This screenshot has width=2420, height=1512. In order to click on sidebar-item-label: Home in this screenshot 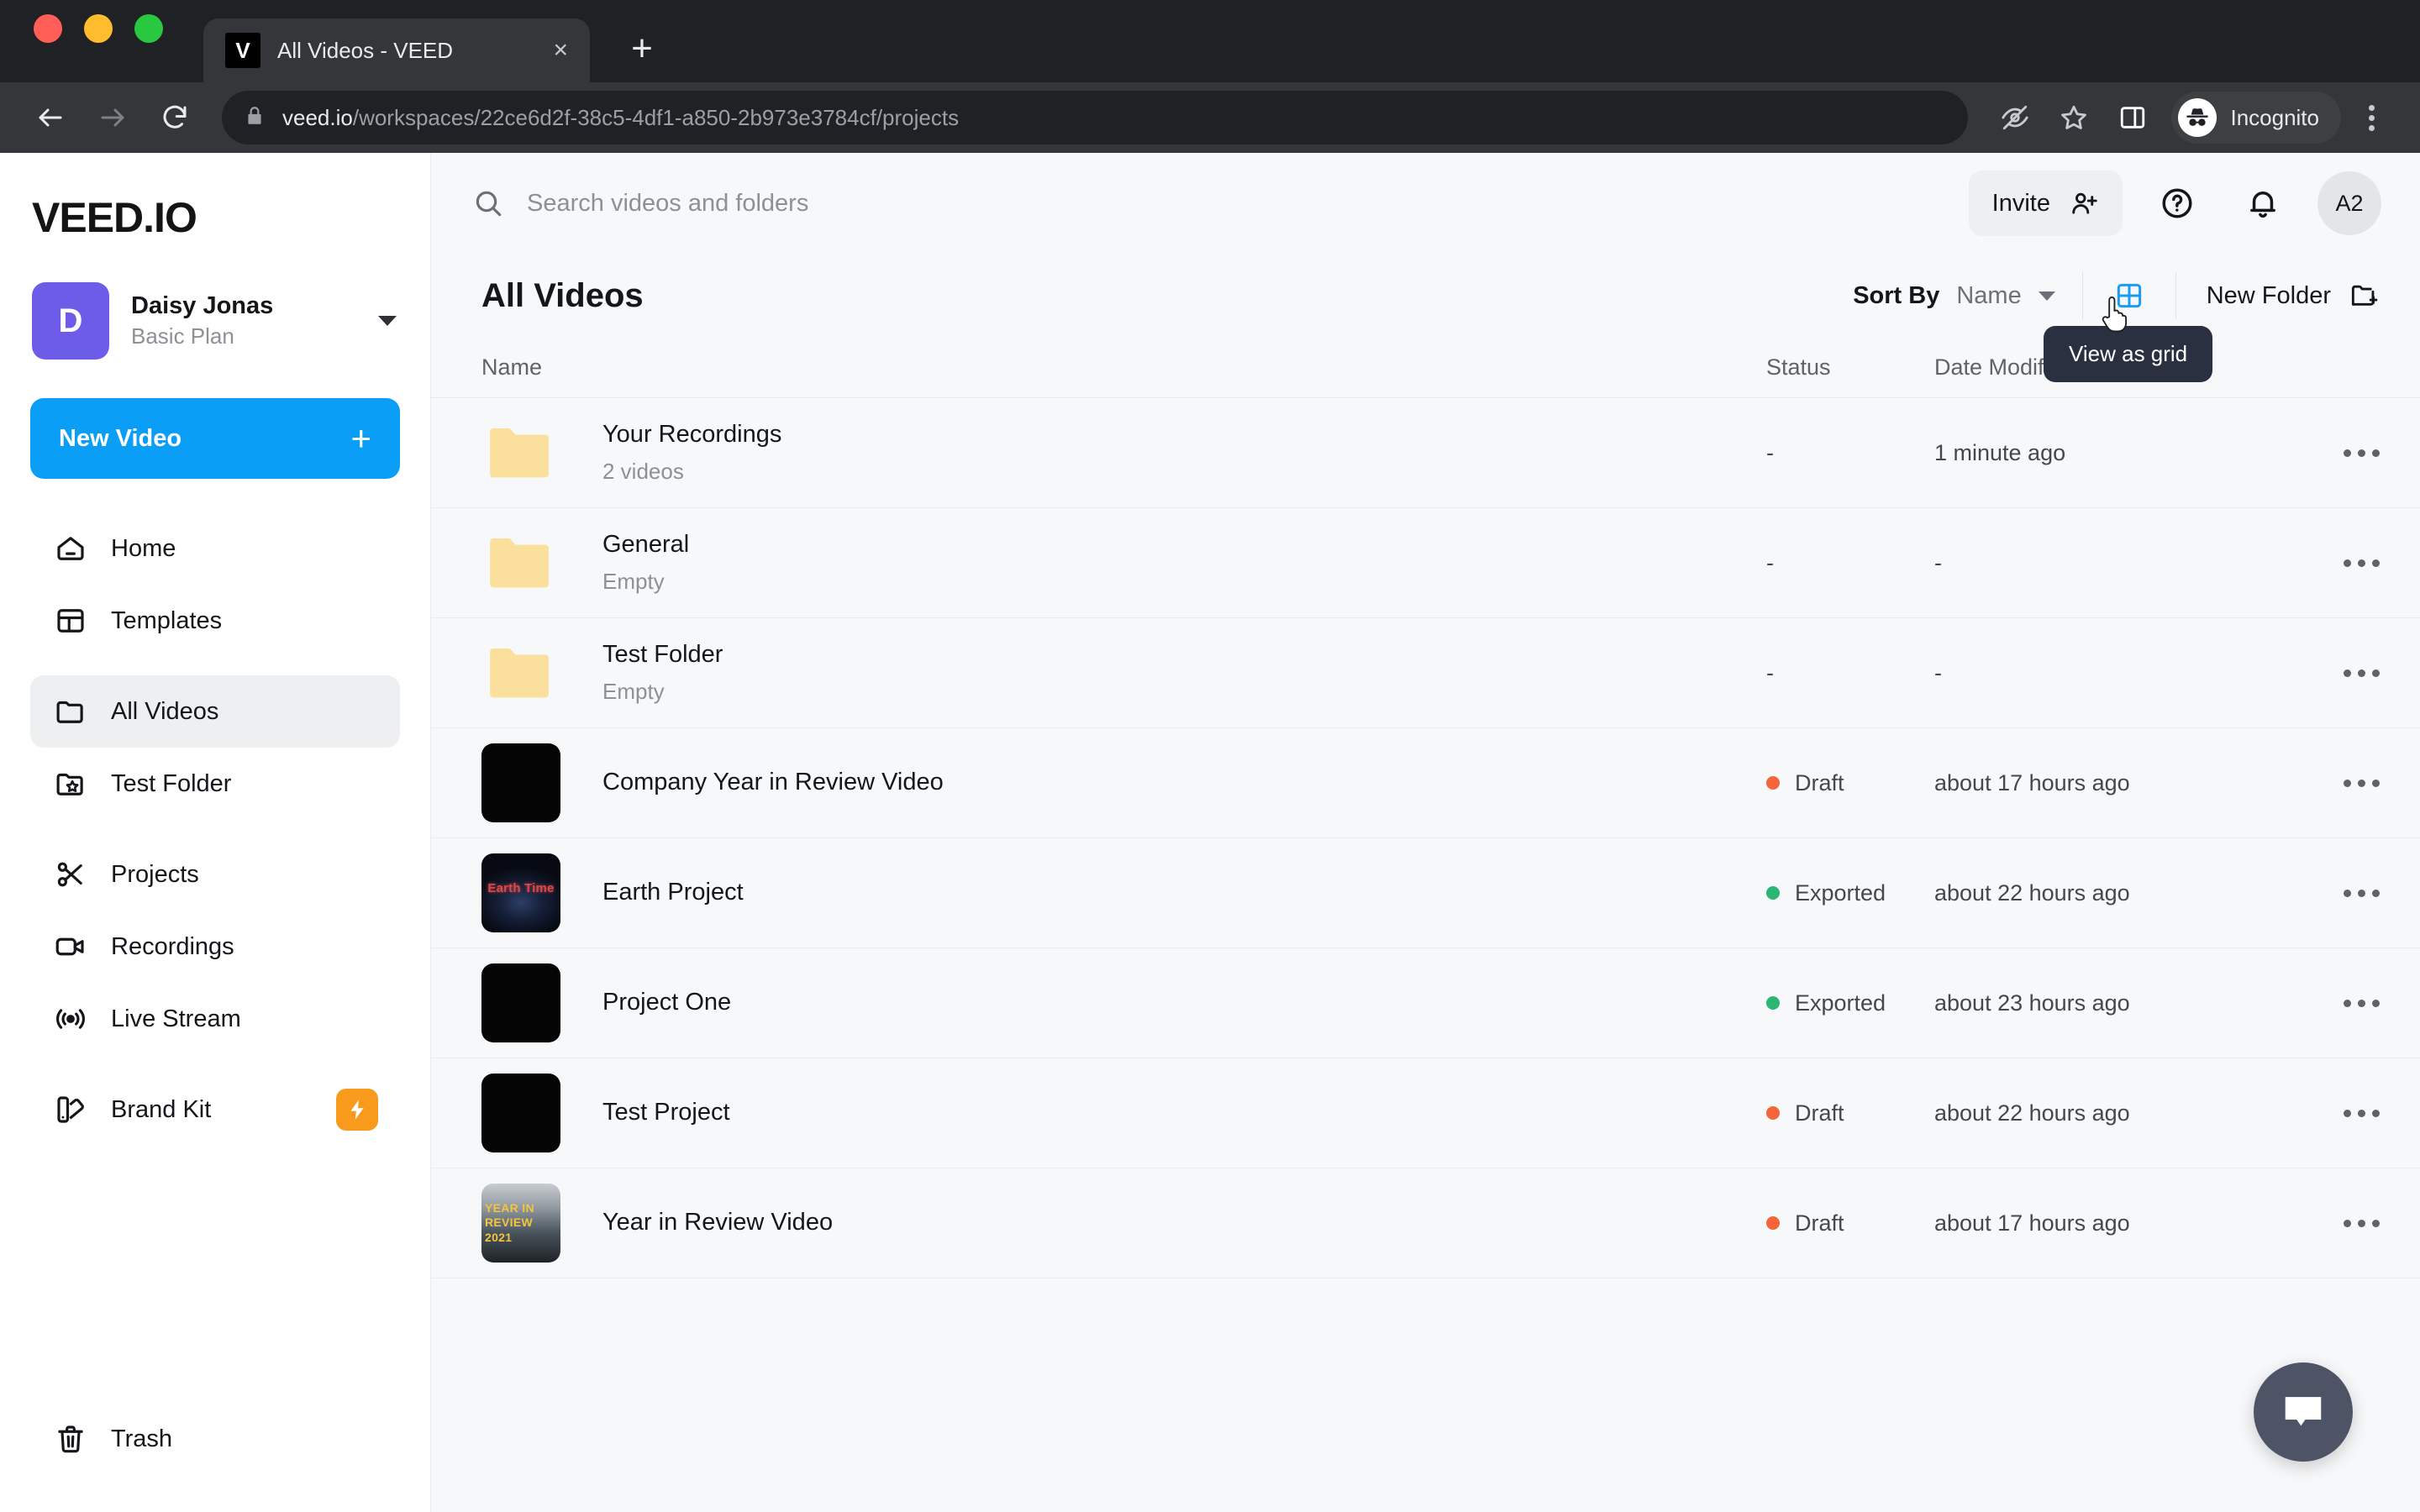, I will do `click(143, 548)`.